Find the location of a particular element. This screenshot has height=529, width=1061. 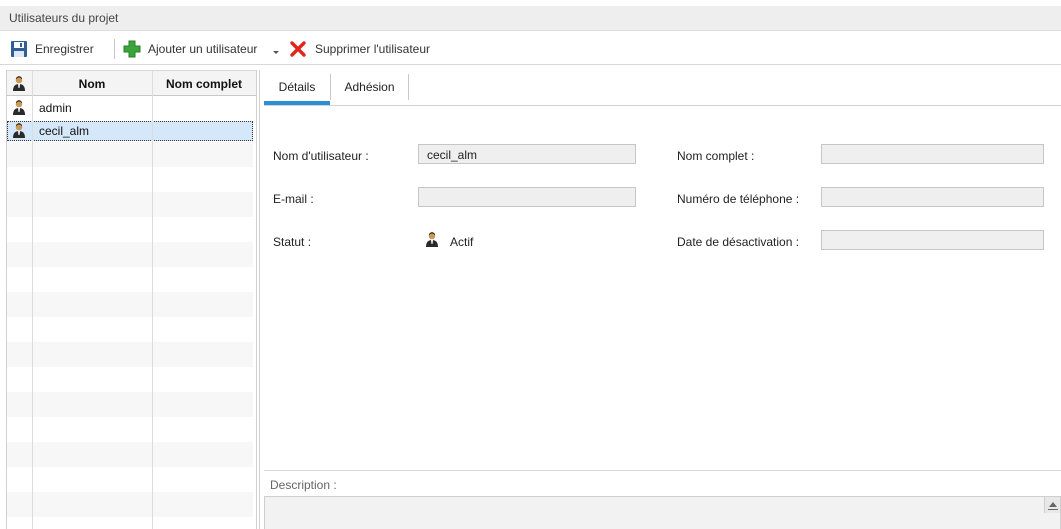

add-user-dropdown is located at coordinates (276, 49).